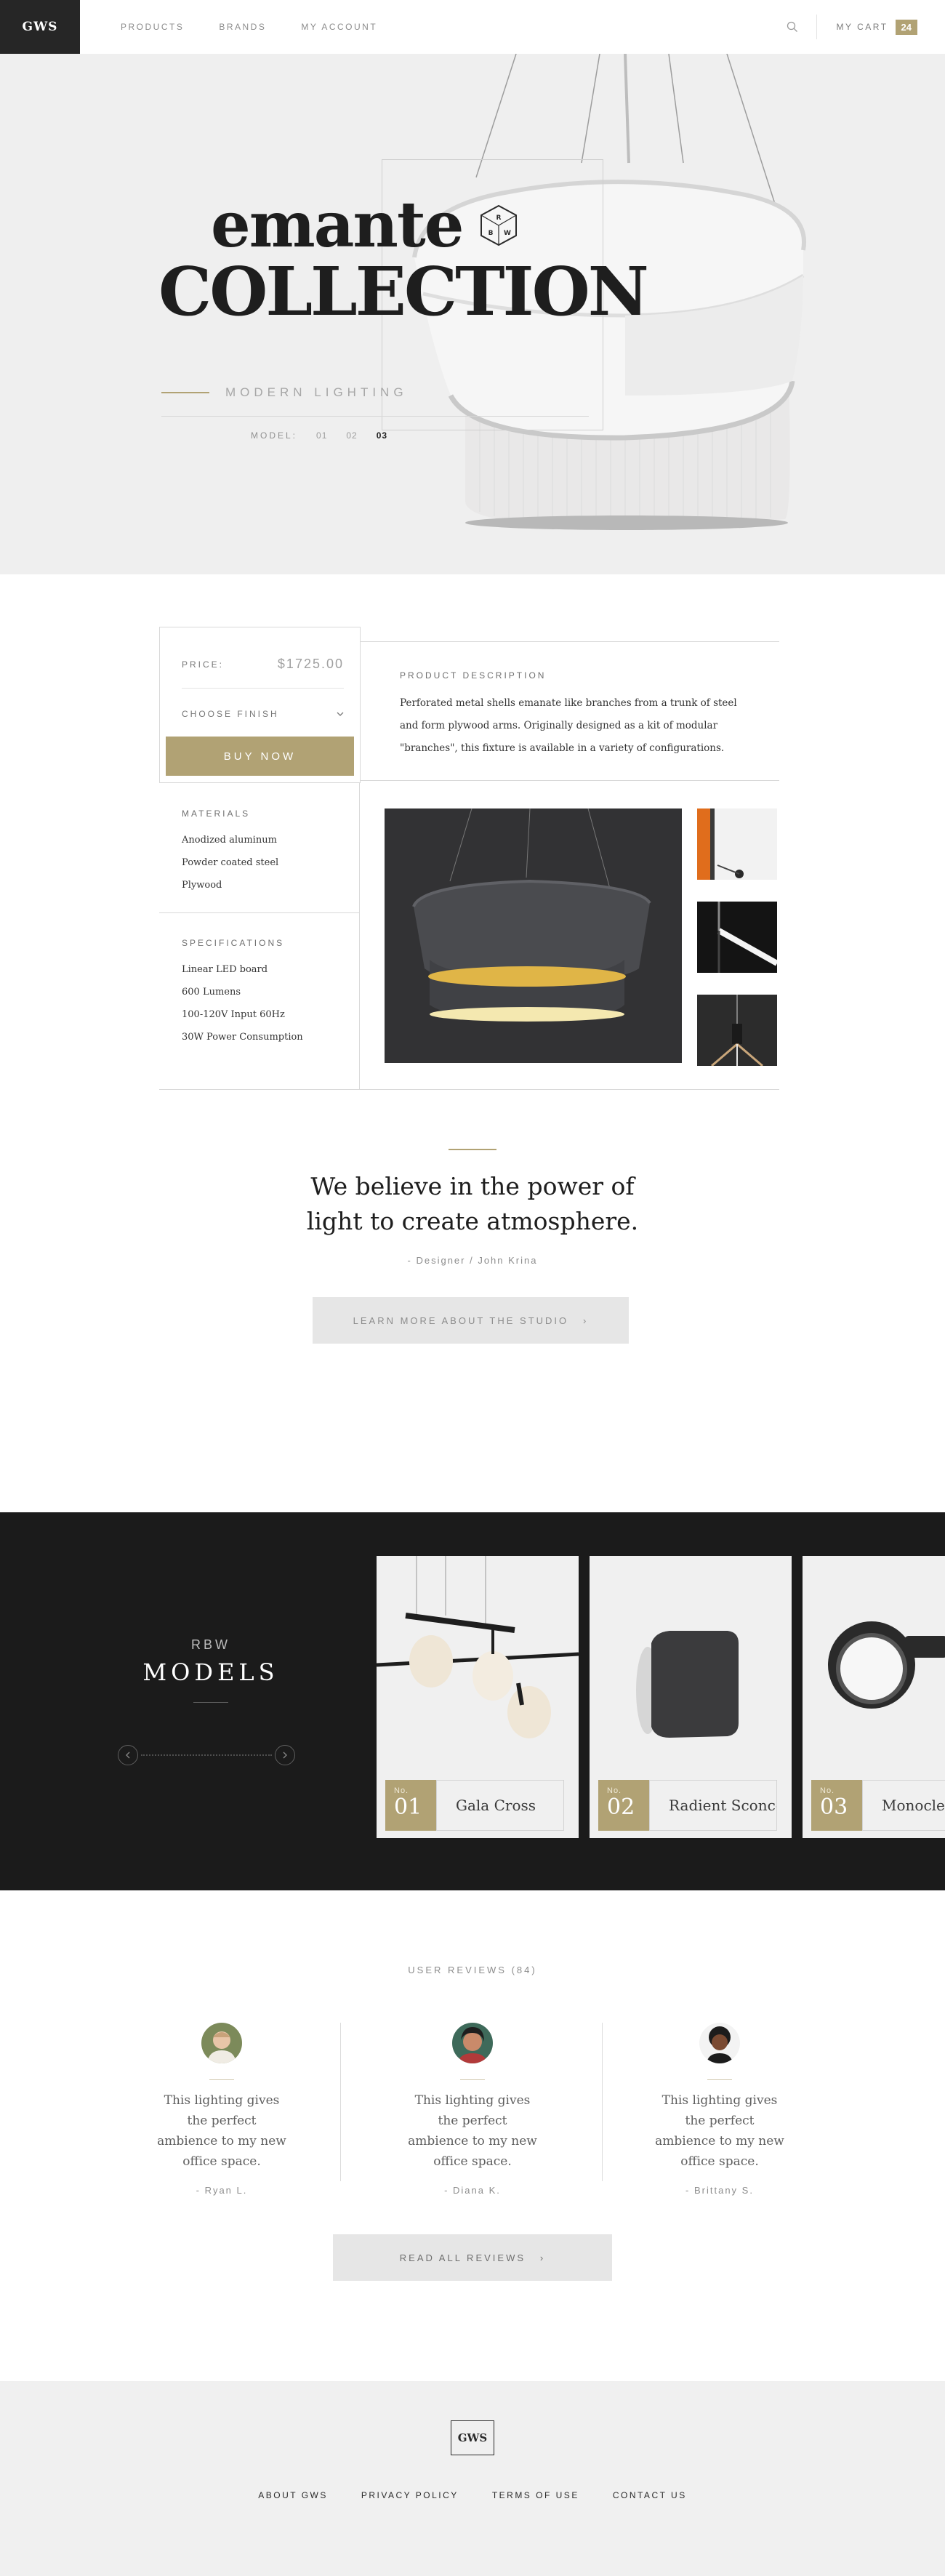 This screenshot has height=2576, width=945. What do you see at coordinates (260, 757) in the screenshot?
I see `buy-now-button: BUY NOW` at bounding box center [260, 757].